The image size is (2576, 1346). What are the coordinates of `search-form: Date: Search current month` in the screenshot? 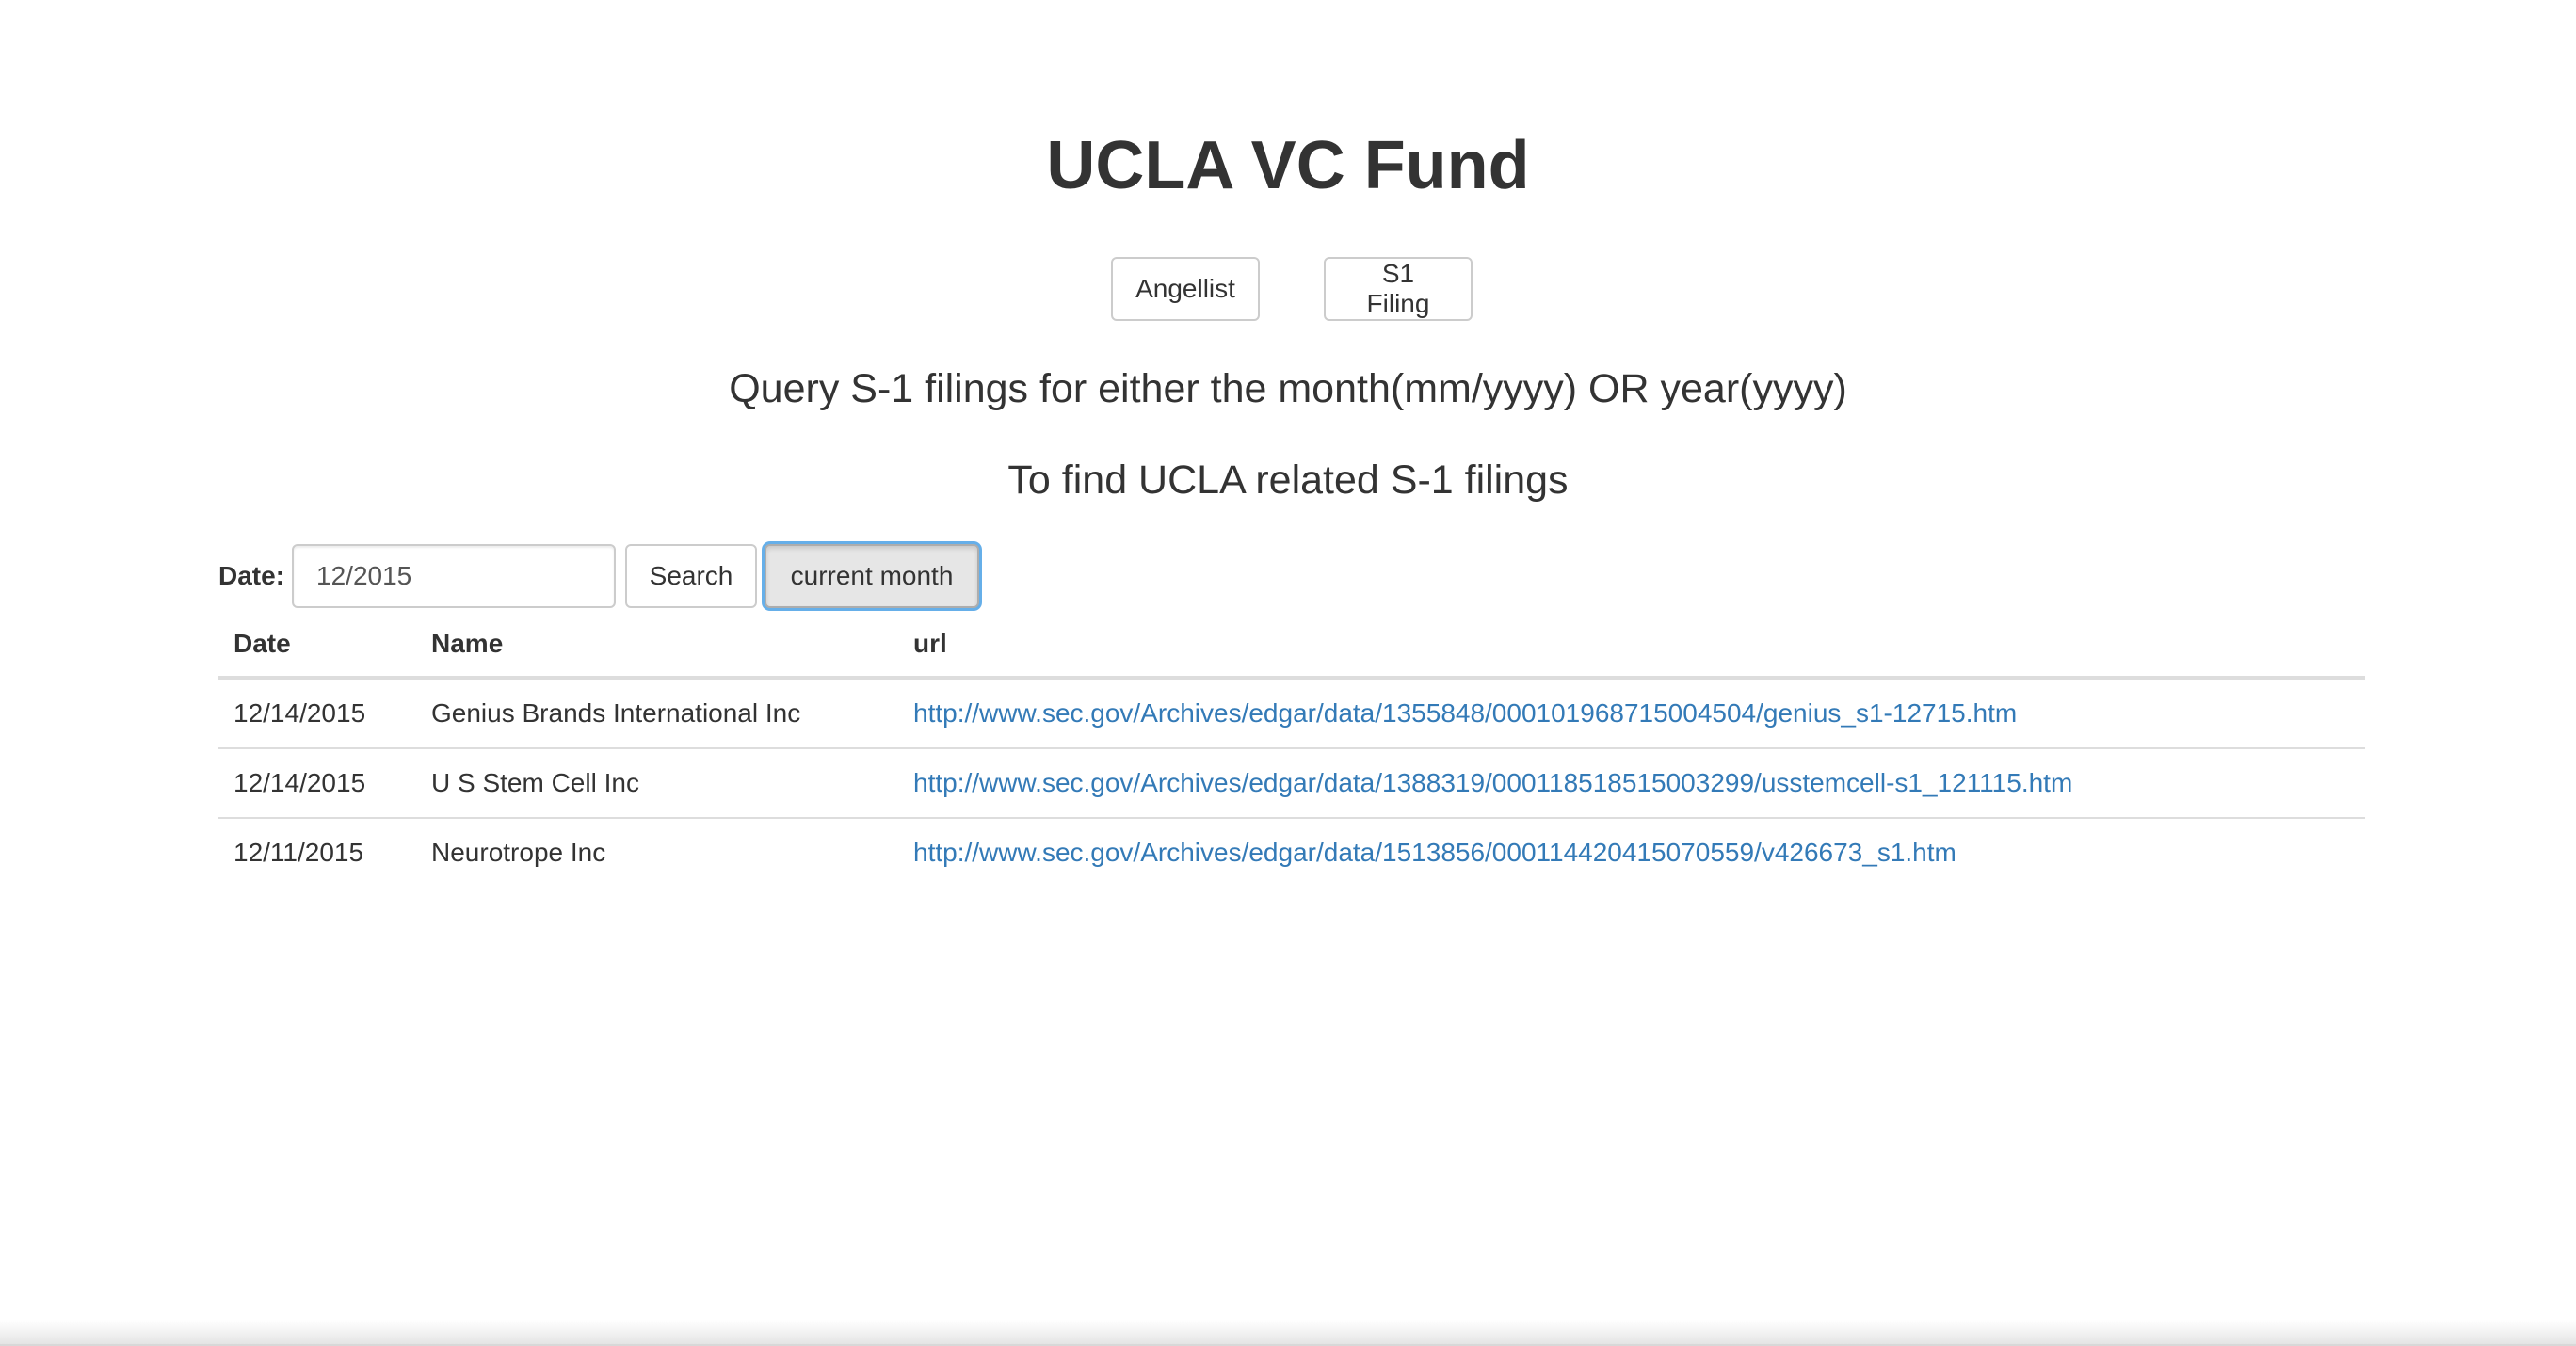 It's located at (599, 576).